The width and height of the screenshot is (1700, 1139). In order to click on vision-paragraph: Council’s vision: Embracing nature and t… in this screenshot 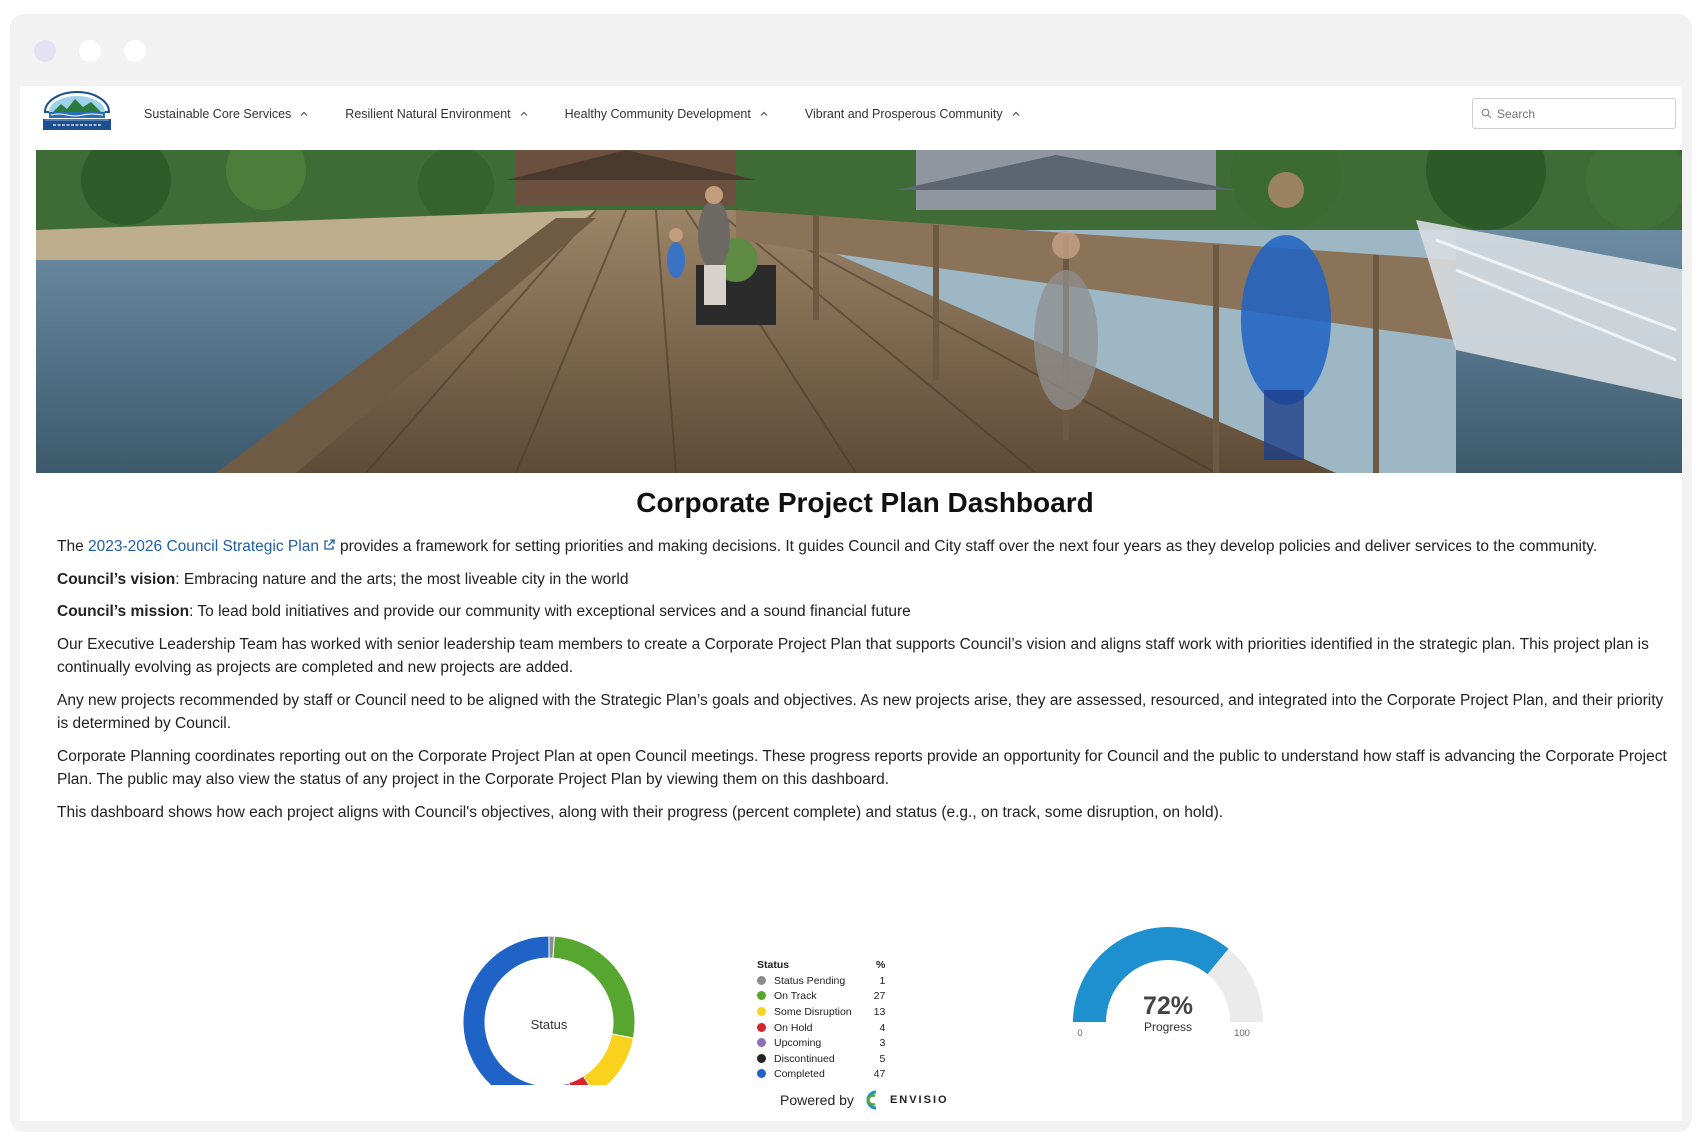, I will do `click(865, 580)`.